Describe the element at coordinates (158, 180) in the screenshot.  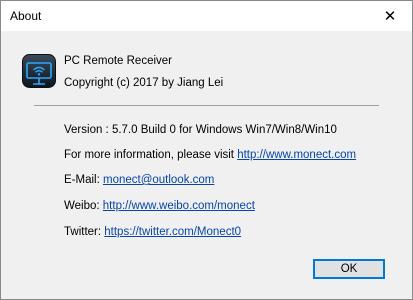
I see `email-link: monect@outlook.com` at that location.